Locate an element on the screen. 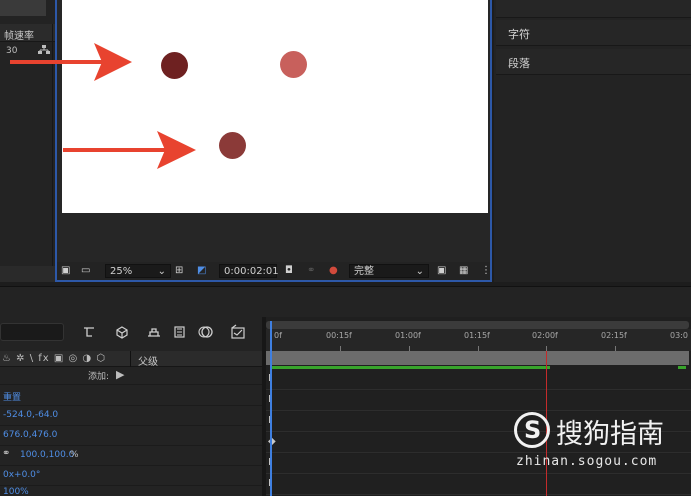  transparency-grid-icon: ▦ is located at coordinates (466, 271).